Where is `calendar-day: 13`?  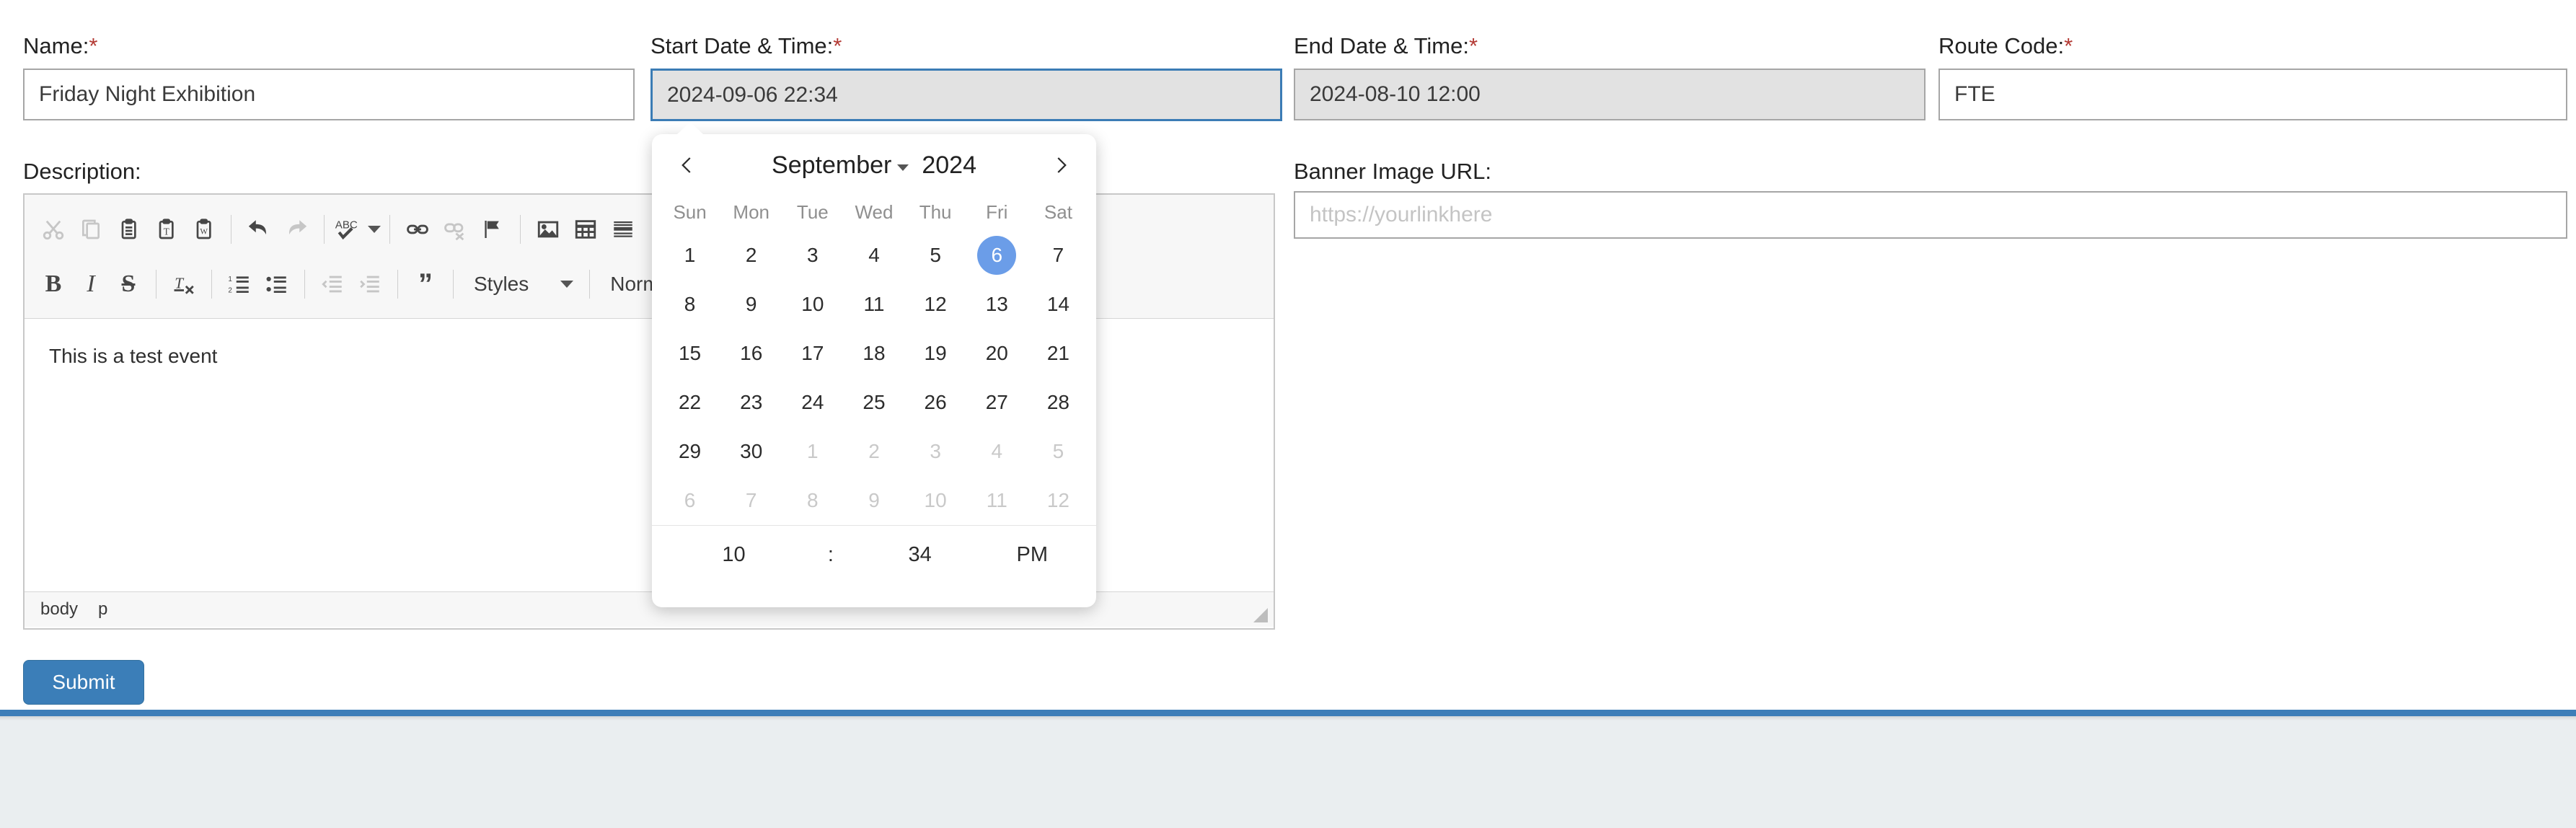
calendar-day: 13 is located at coordinates (997, 304).